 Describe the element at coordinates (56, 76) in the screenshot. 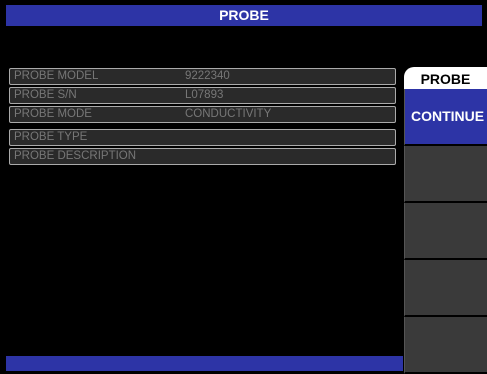

I see `row-label: PROBE MODEL` at that location.